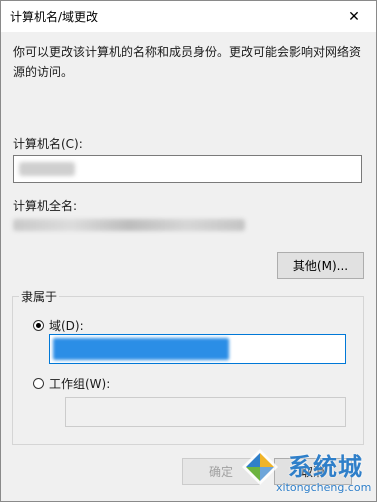  What do you see at coordinates (188, 16) in the screenshot?
I see `title-bar: 计算机名/域更改 ✕` at bounding box center [188, 16].